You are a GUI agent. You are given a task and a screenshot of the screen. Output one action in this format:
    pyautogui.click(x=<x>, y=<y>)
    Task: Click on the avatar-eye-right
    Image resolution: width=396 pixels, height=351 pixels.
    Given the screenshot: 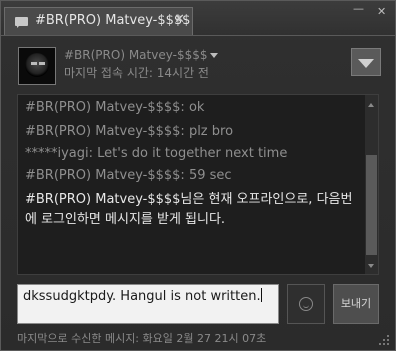 What is the action you would take?
    pyautogui.click(x=42, y=63)
    